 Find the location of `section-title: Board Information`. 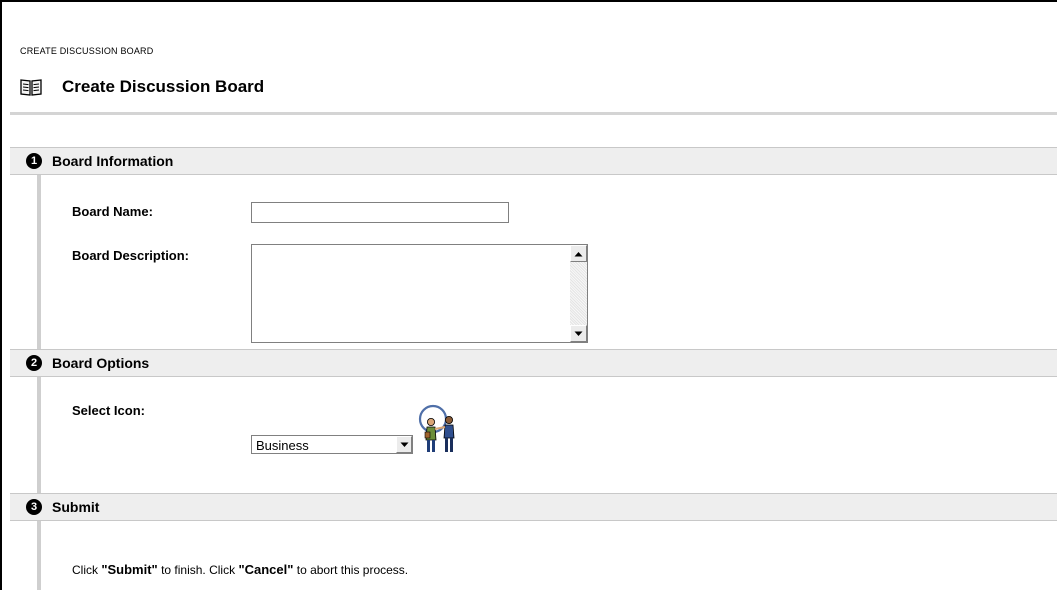

section-title: Board Information is located at coordinates (113, 161).